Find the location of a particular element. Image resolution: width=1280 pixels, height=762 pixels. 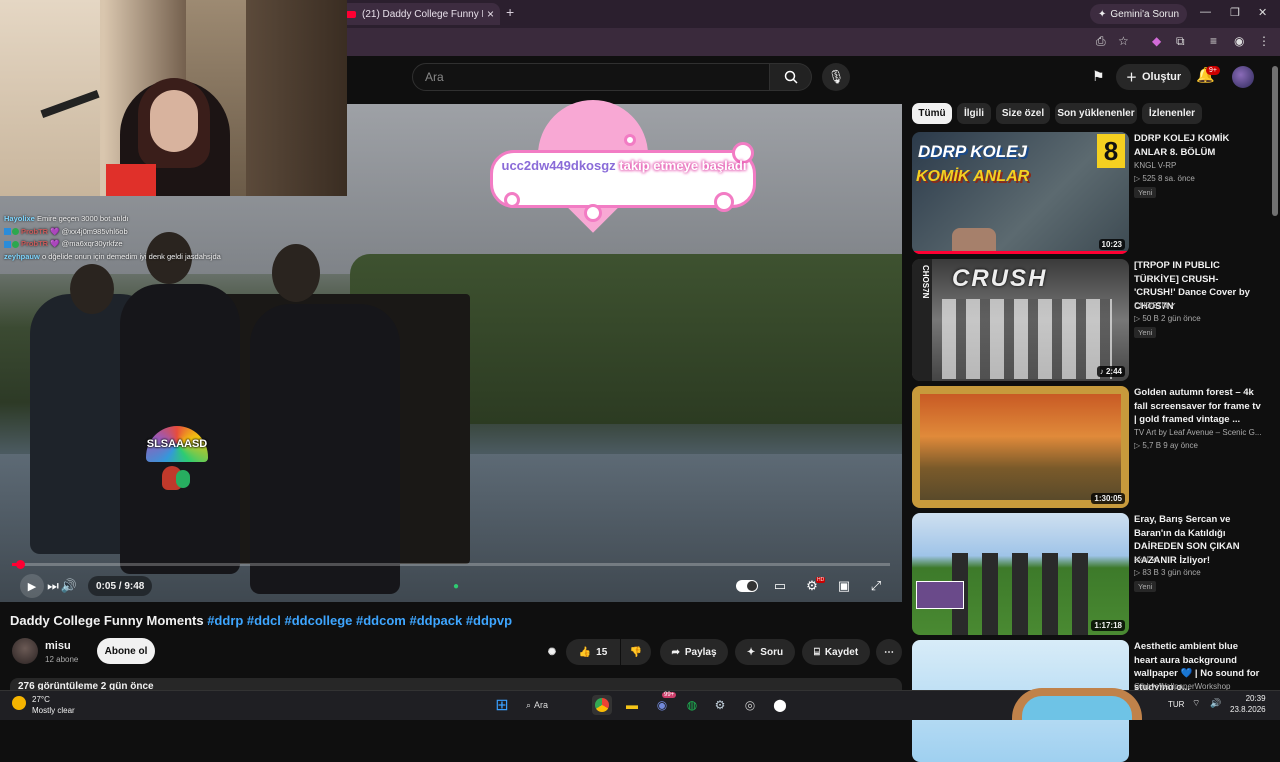

sparkle-icon: ✺ is located at coordinates (552, 652).